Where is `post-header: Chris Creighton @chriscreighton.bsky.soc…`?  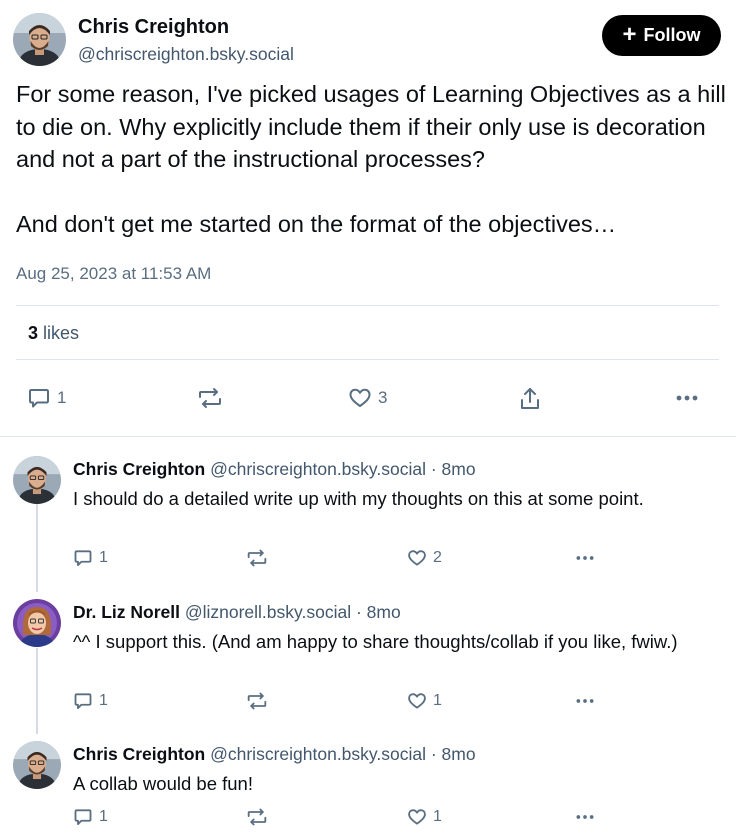 post-header: Chris Creighton @chriscreighton.bsky.soc… is located at coordinates (367, 41).